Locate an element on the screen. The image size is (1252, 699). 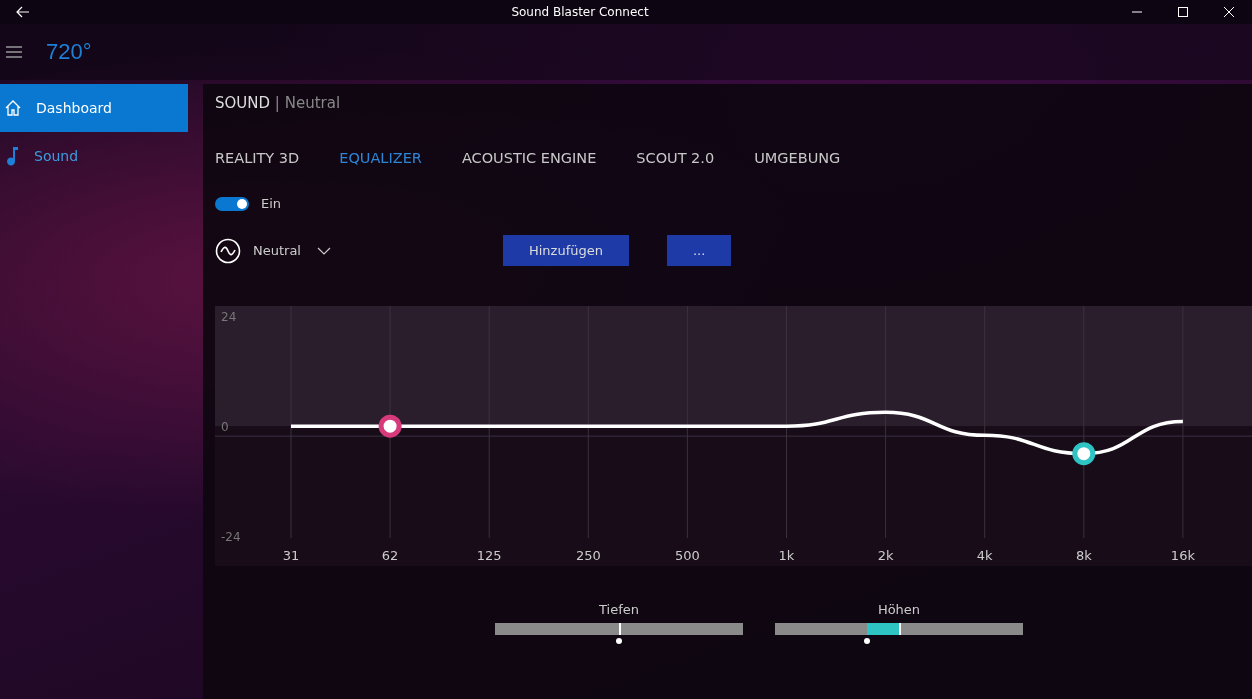
menu-icon is located at coordinates (14, 52).